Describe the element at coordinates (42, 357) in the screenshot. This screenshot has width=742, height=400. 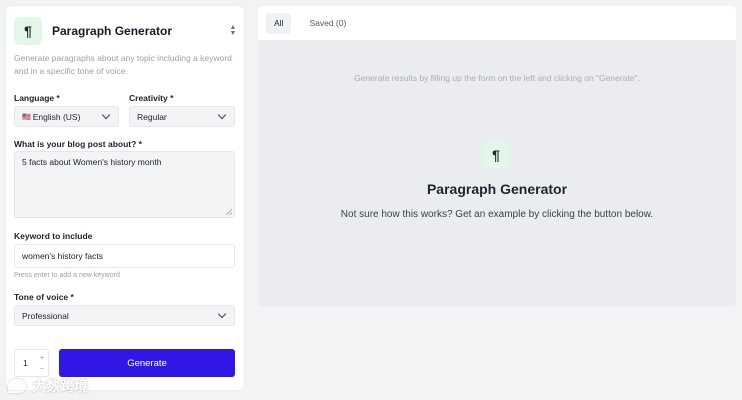
I see `increment-icon: +` at that location.